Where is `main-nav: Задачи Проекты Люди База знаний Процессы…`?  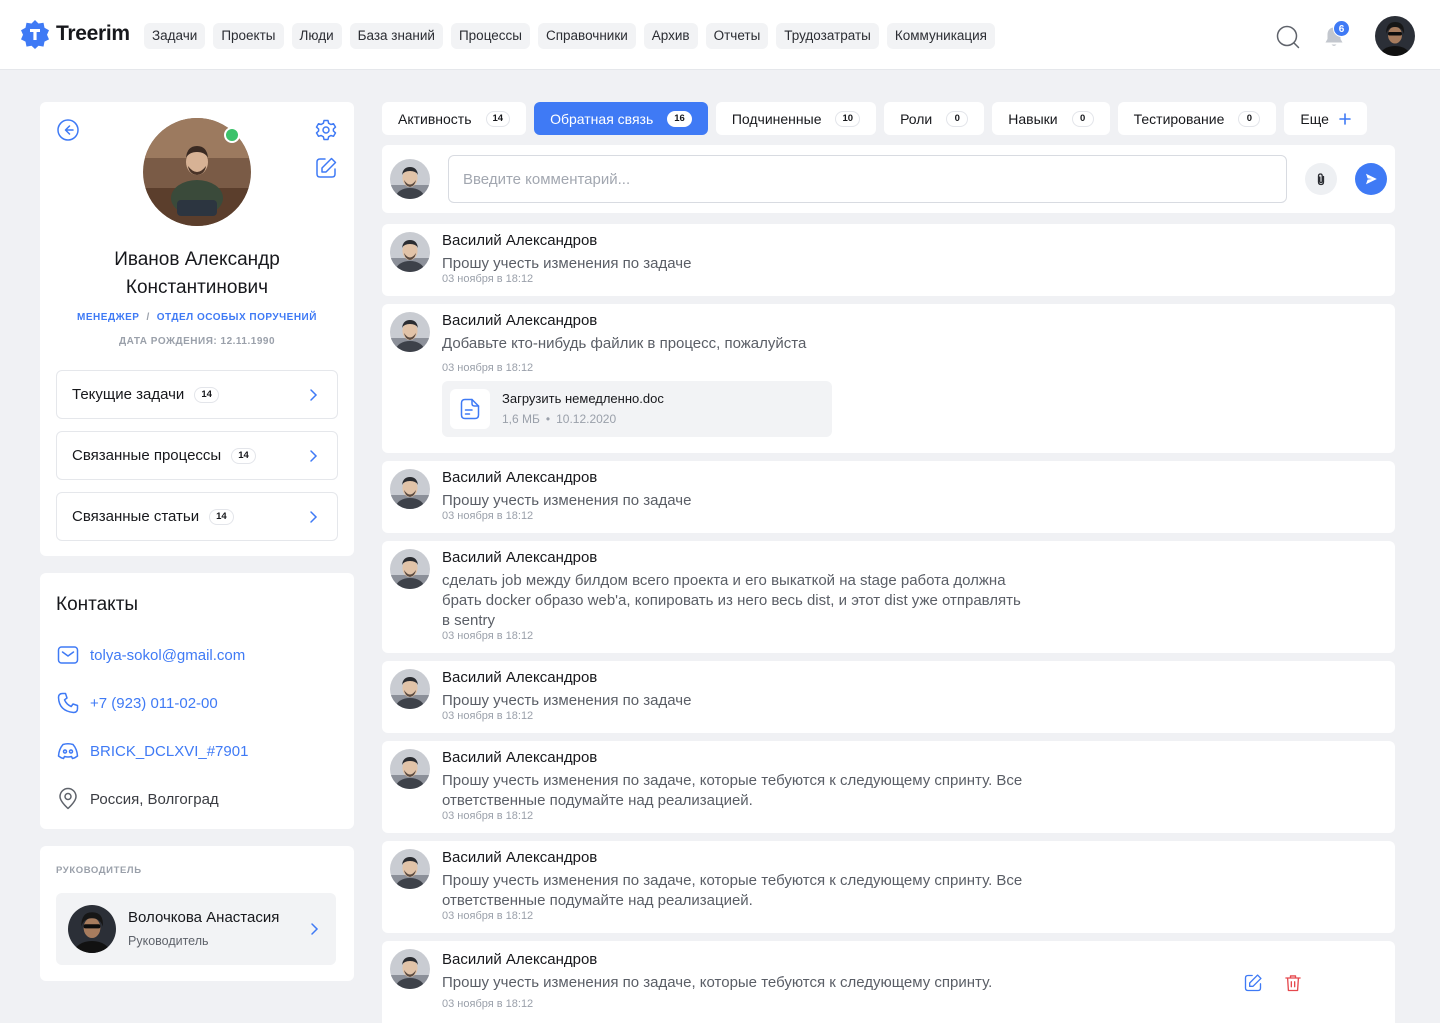 main-nav: Задачи Проекты Люди База знаний Процессы… is located at coordinates (569, 36).